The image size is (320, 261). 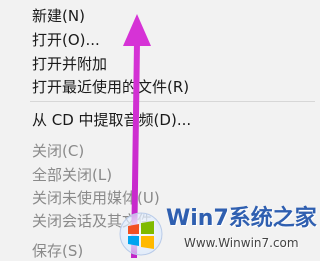 What do you see at coordinates (141, 234) in the screenshot?
I see `windows-logo-icon` at bounding box center [141, 234].